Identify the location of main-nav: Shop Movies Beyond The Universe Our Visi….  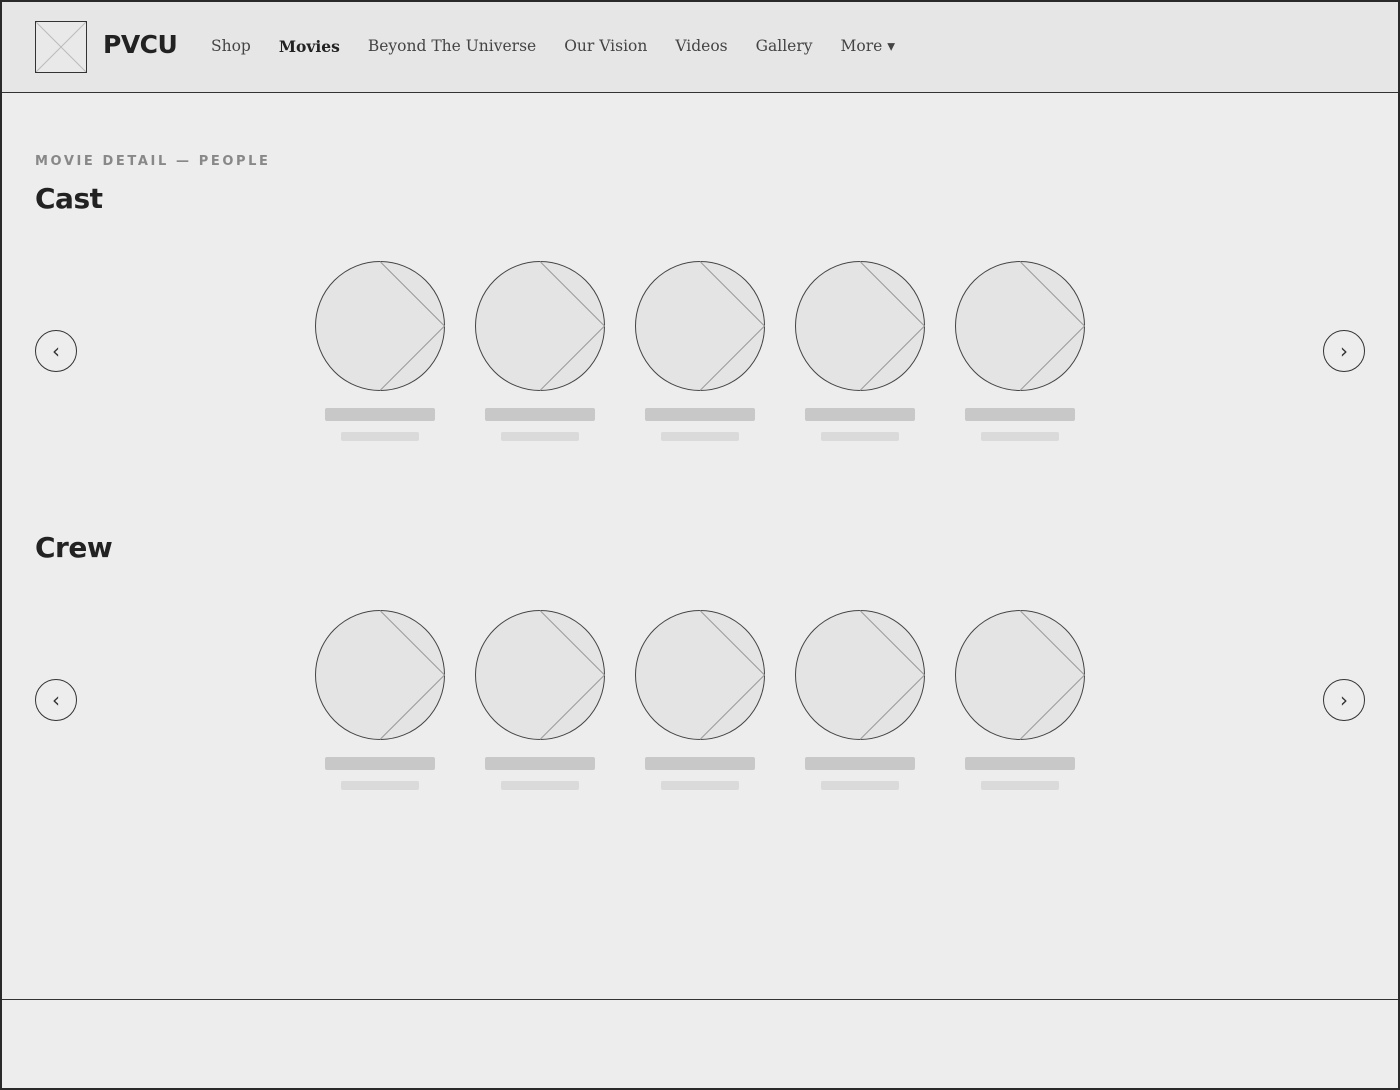
(567, 46).